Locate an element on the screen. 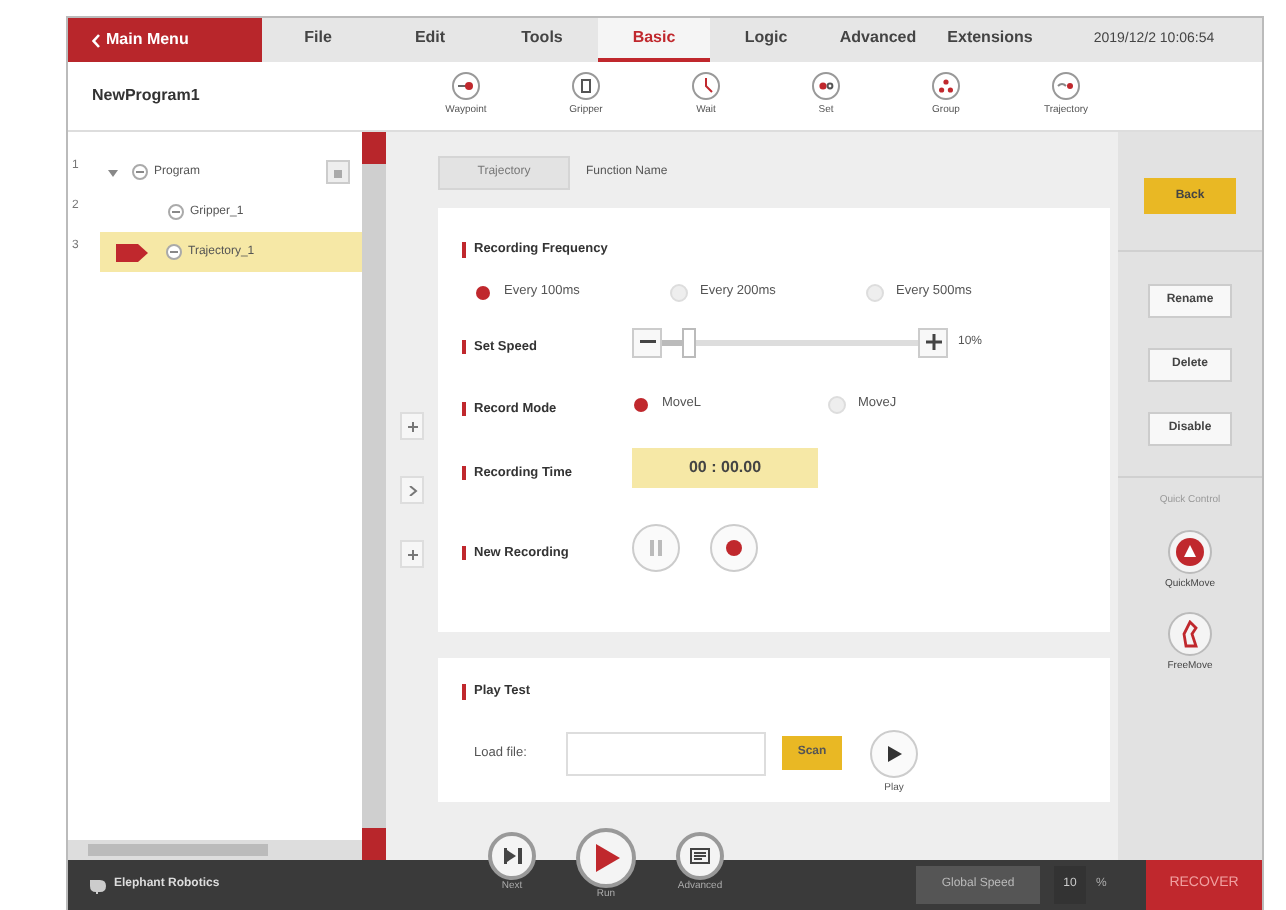  speed-slider-thumb is located at coordinates (688, 342).